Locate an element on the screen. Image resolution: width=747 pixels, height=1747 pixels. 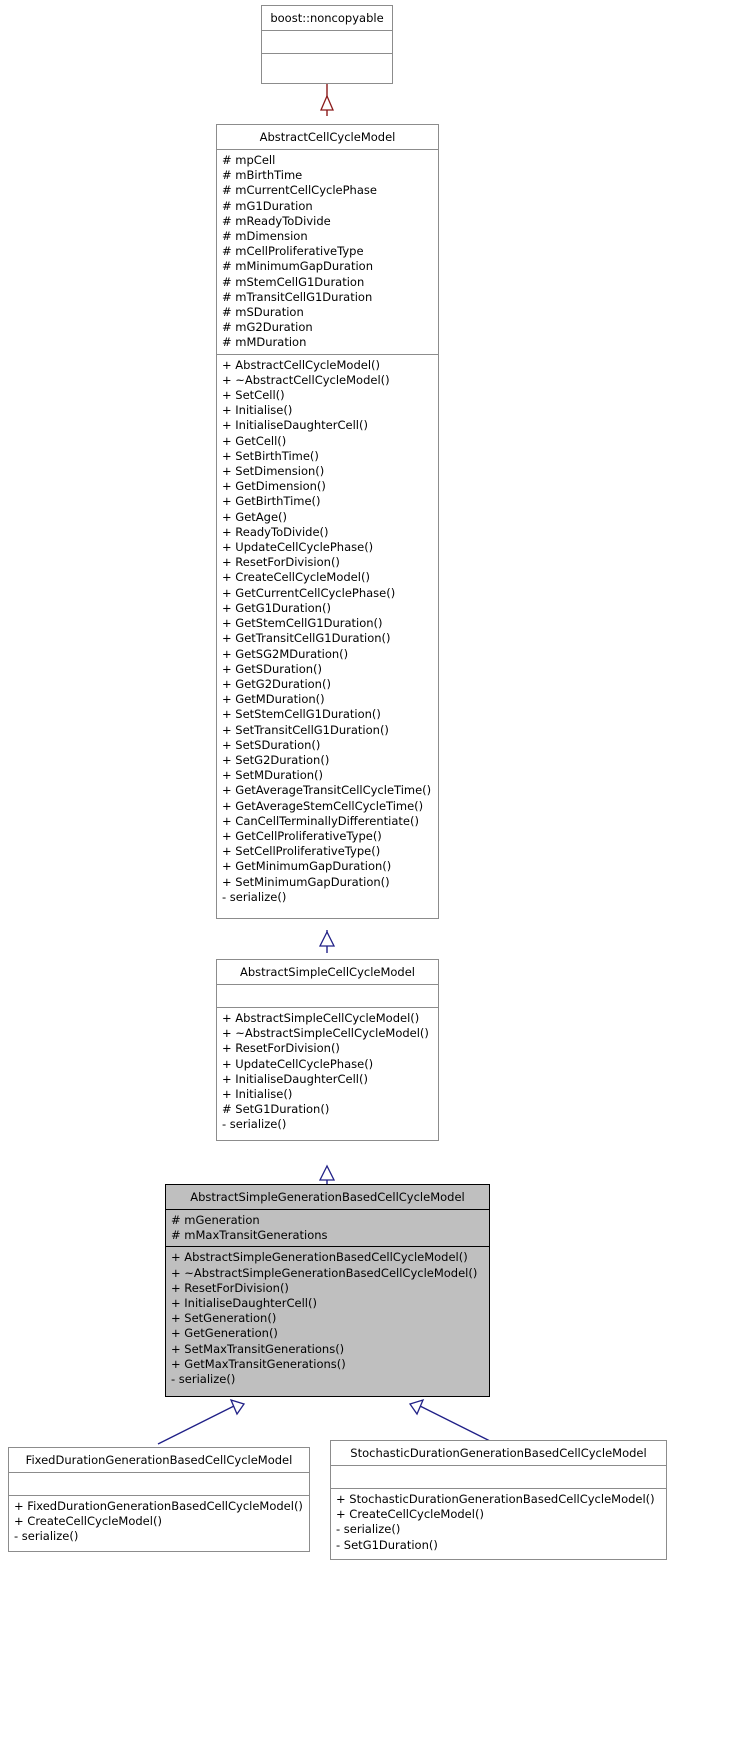
method-row: + SetCellProliferativeType() is located at coordinates (301, 851).